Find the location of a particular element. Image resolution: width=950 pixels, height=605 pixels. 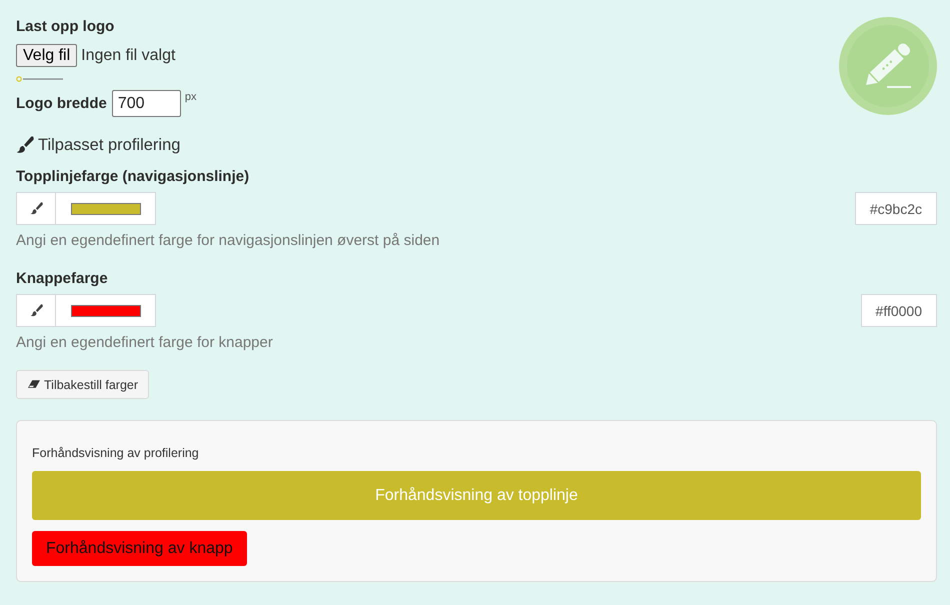

preview-button: Forhåndsvisning av knapp is located at coordinates (139, 548).